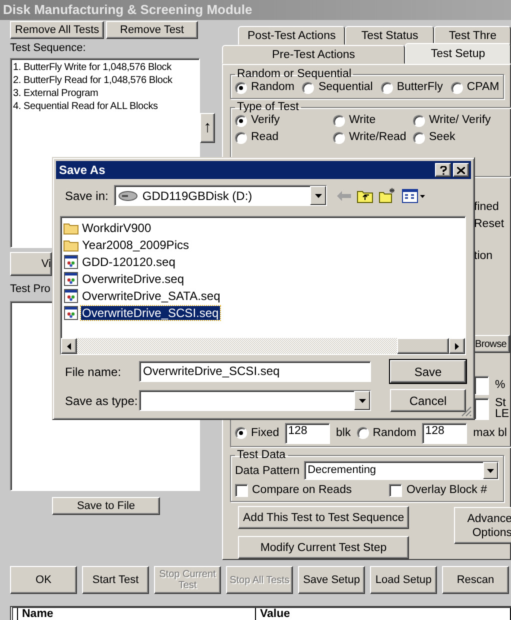 The width and height of the screenshot is (511, 620). Describe the element at coordinates (93, 371) in the screenshot. I see `field-label: File name:` at that location.